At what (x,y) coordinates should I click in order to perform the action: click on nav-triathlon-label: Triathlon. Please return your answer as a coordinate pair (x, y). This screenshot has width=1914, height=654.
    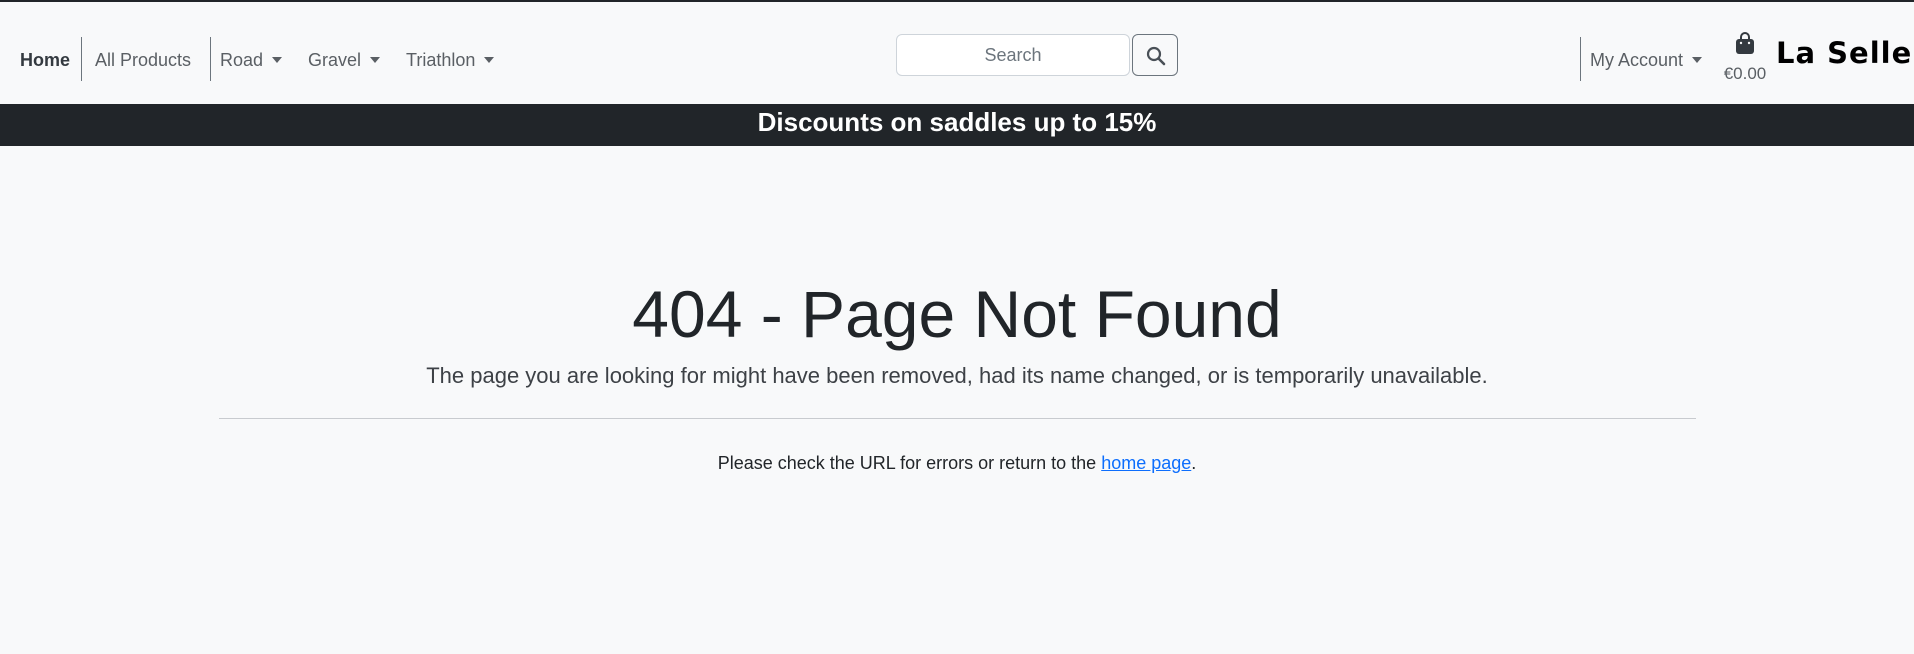
    Looking at the image, I should click on (441, 60).